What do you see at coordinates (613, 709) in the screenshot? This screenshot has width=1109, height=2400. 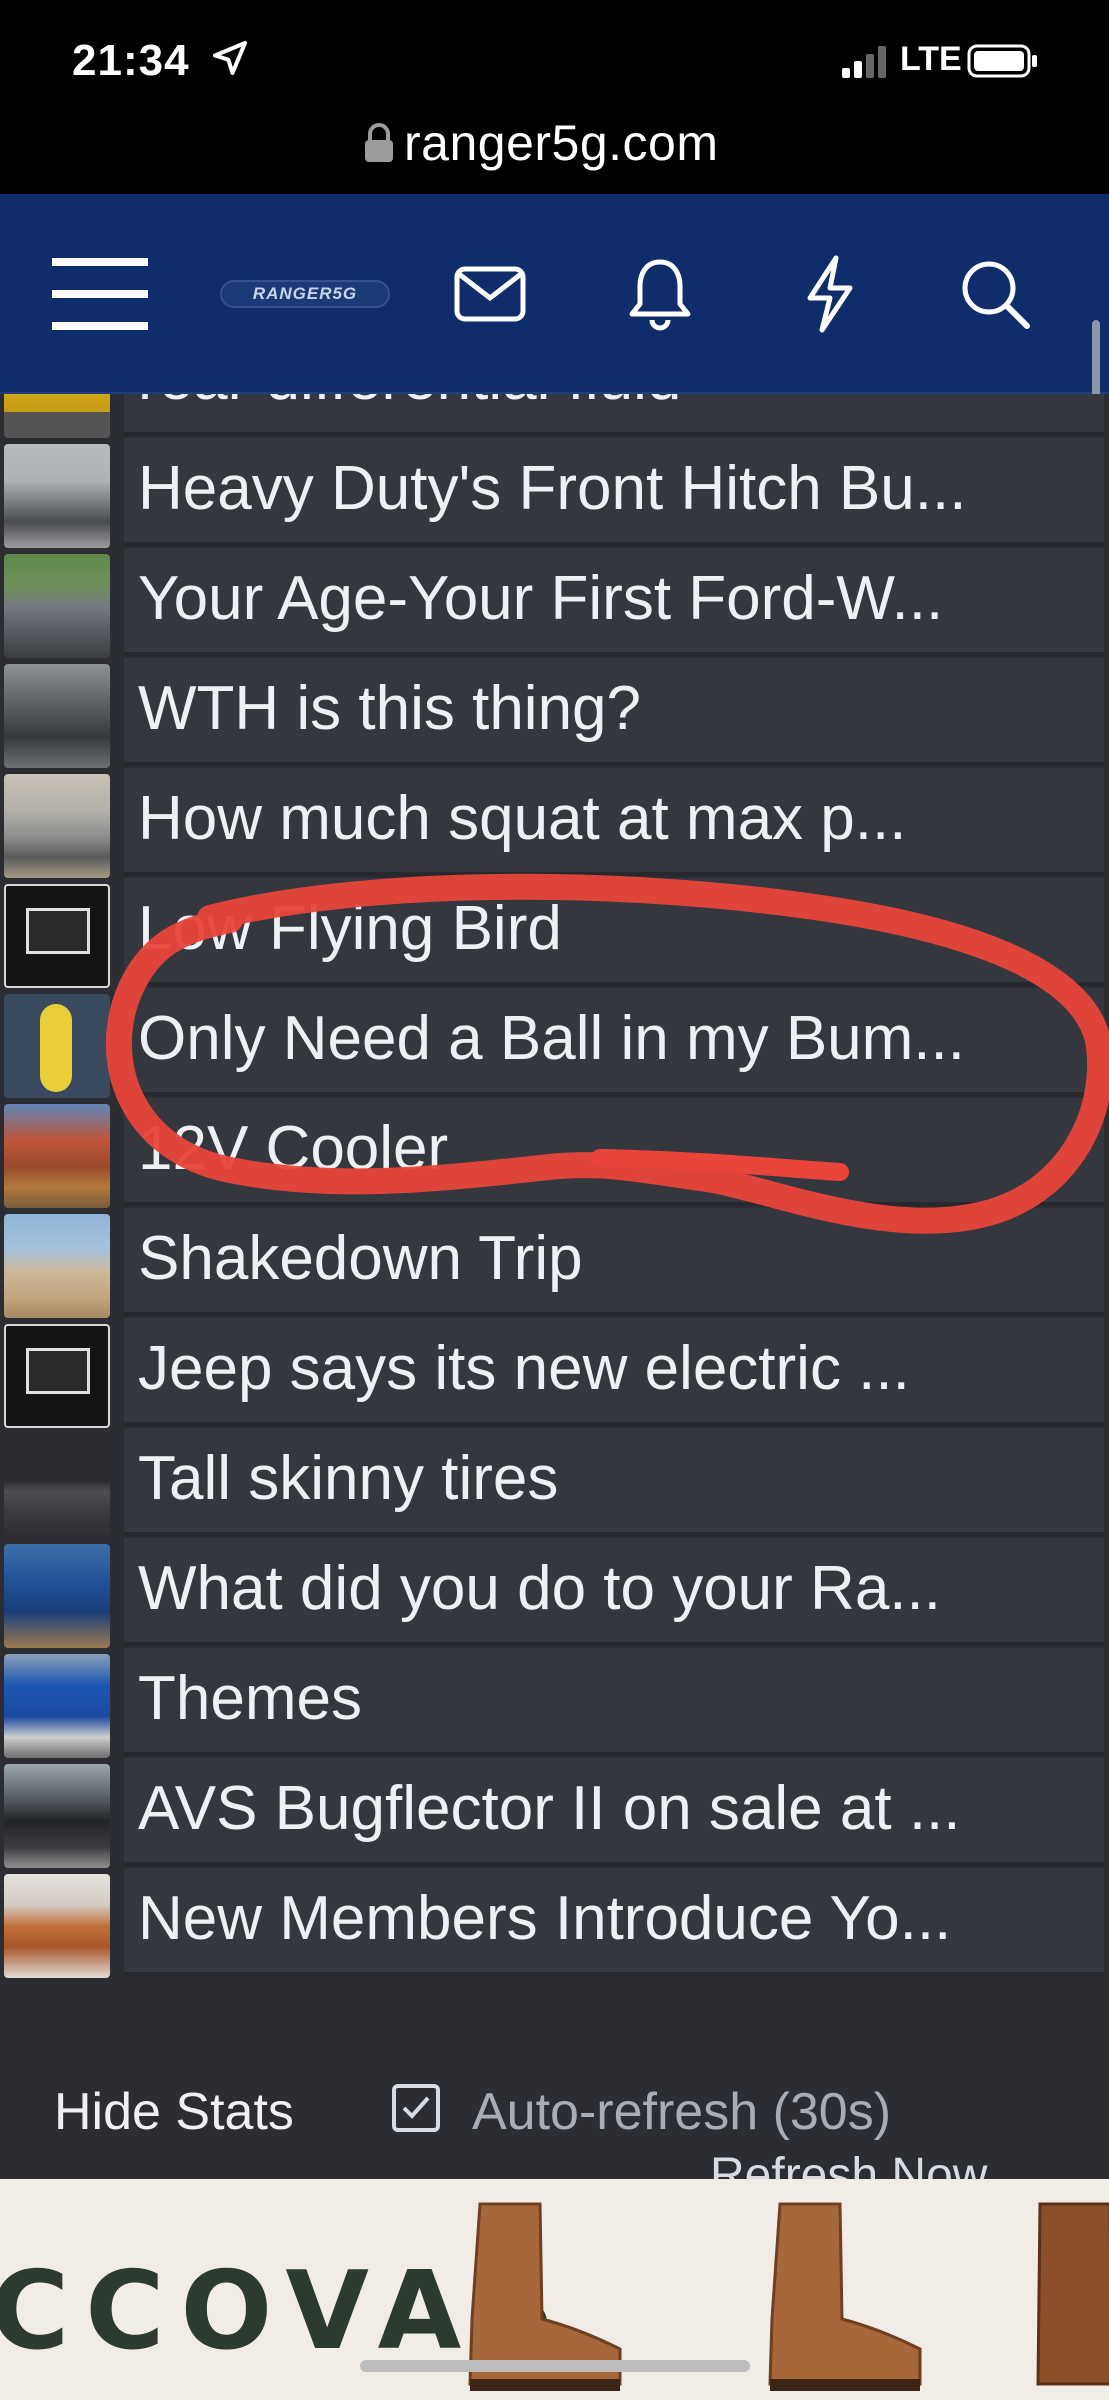 I see `thread-title: WTH is this thing?` at bounding box center [613, 709].